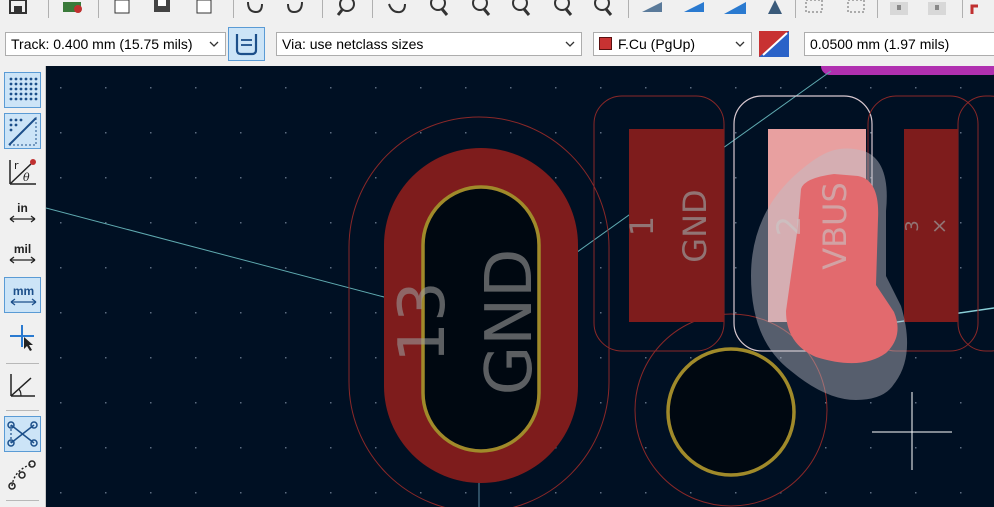 The image size is (994, 507). I want to click on polar-r-label: r, so click(16, 165).